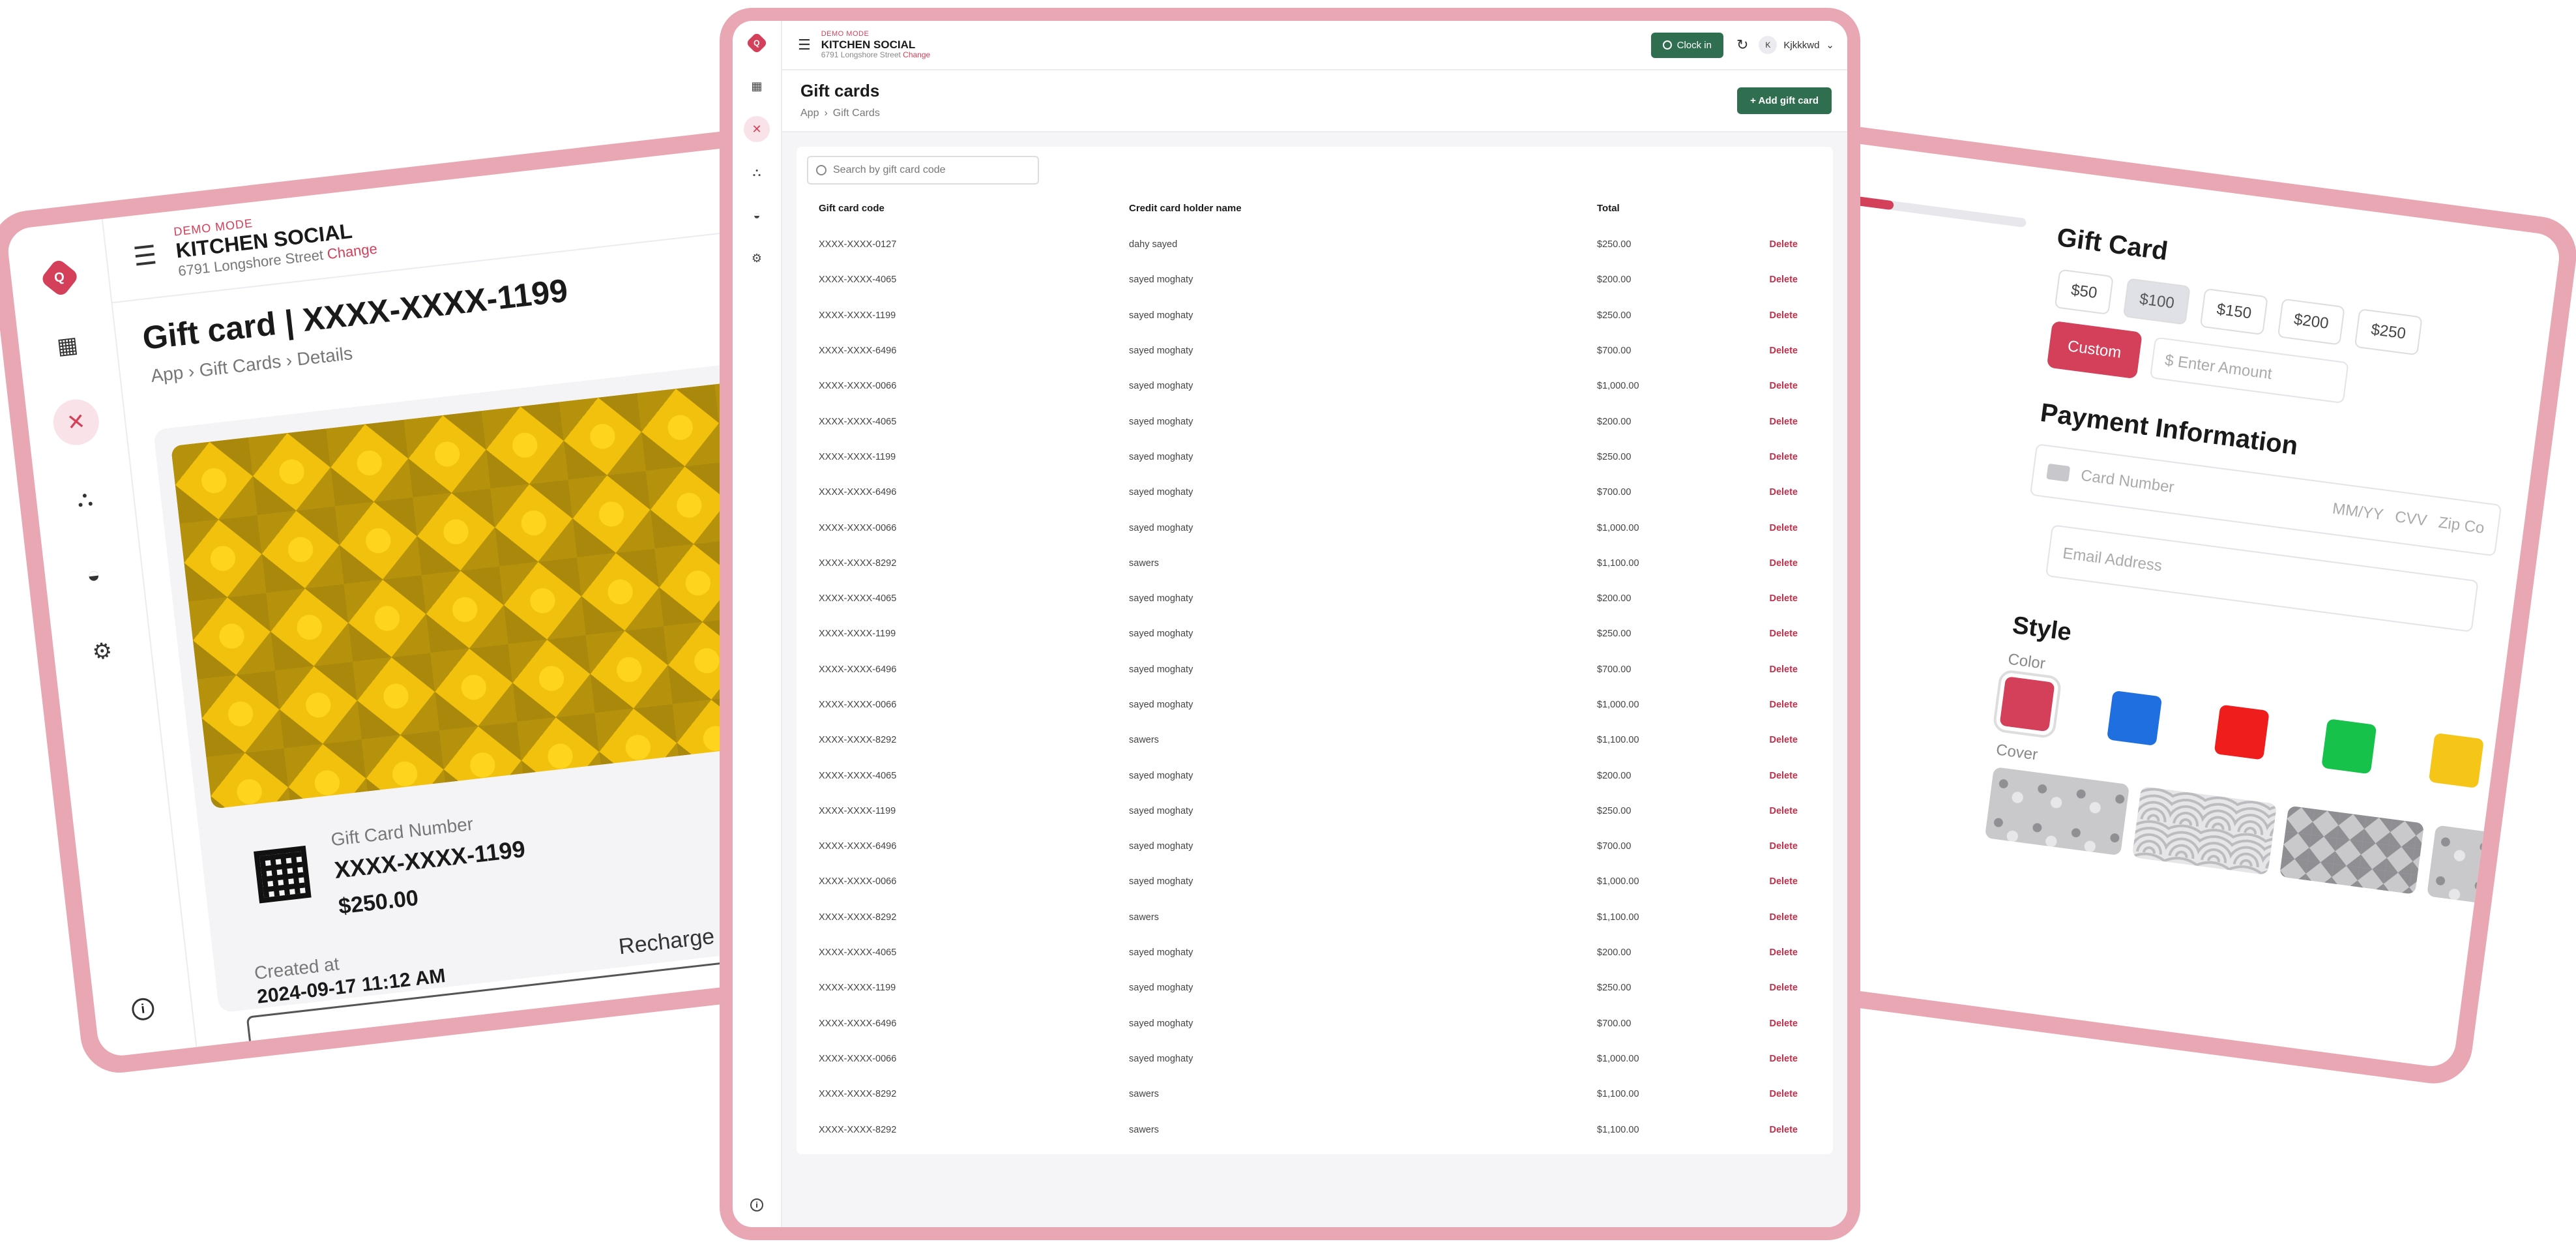  Describe the element at coordinates (916, 55) in the screenshot. I see `change-location-link: Change` at that location.